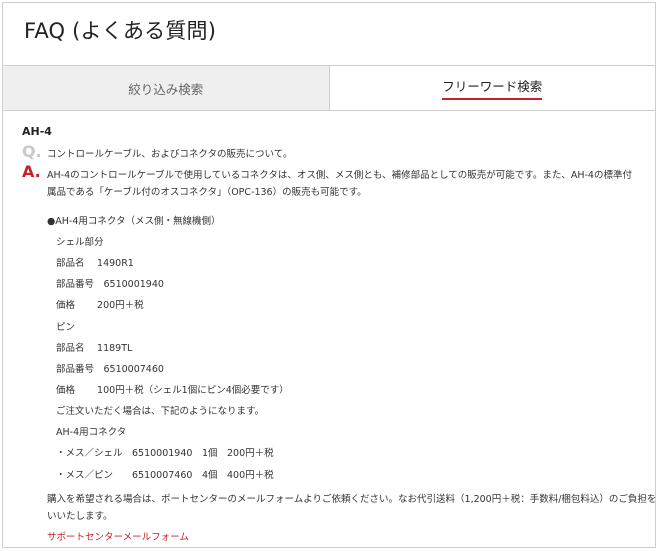  I want to click on pin-section-label: ピン, so click(66, 327).